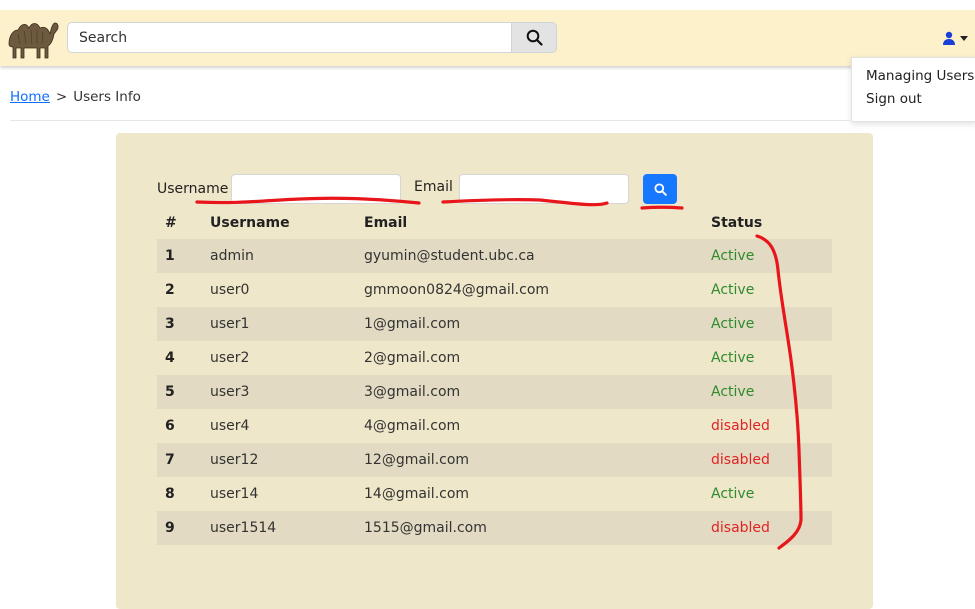 The image size is (975, 609). Describe the element at coordinates (529, 256) in the screenshot. I see `cell-email: gyumin@student.ubc.ca` at that location.